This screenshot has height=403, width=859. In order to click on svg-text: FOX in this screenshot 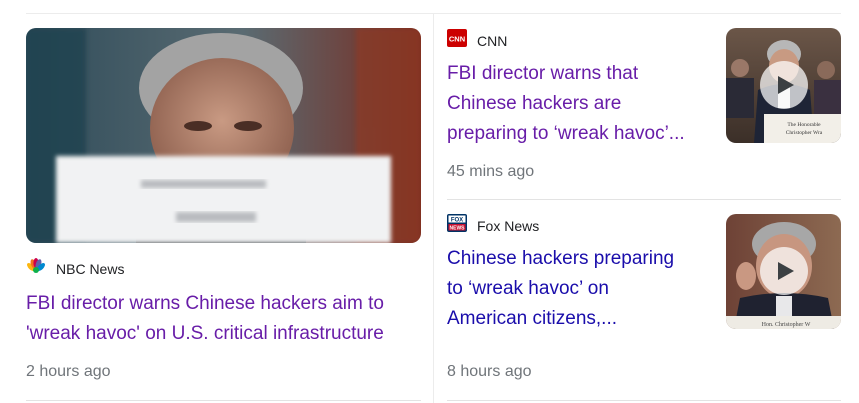, I will do `click(457, 221)`.